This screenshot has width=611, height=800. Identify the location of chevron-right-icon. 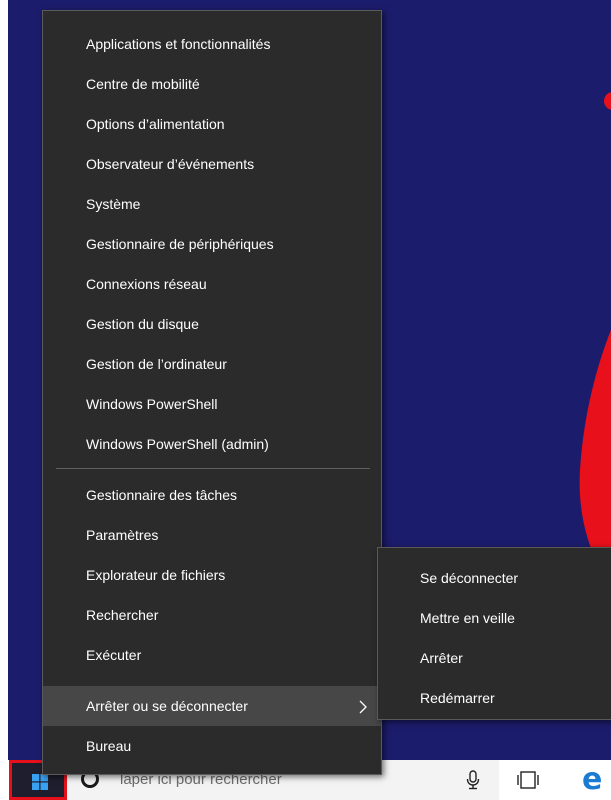
(363, 706).